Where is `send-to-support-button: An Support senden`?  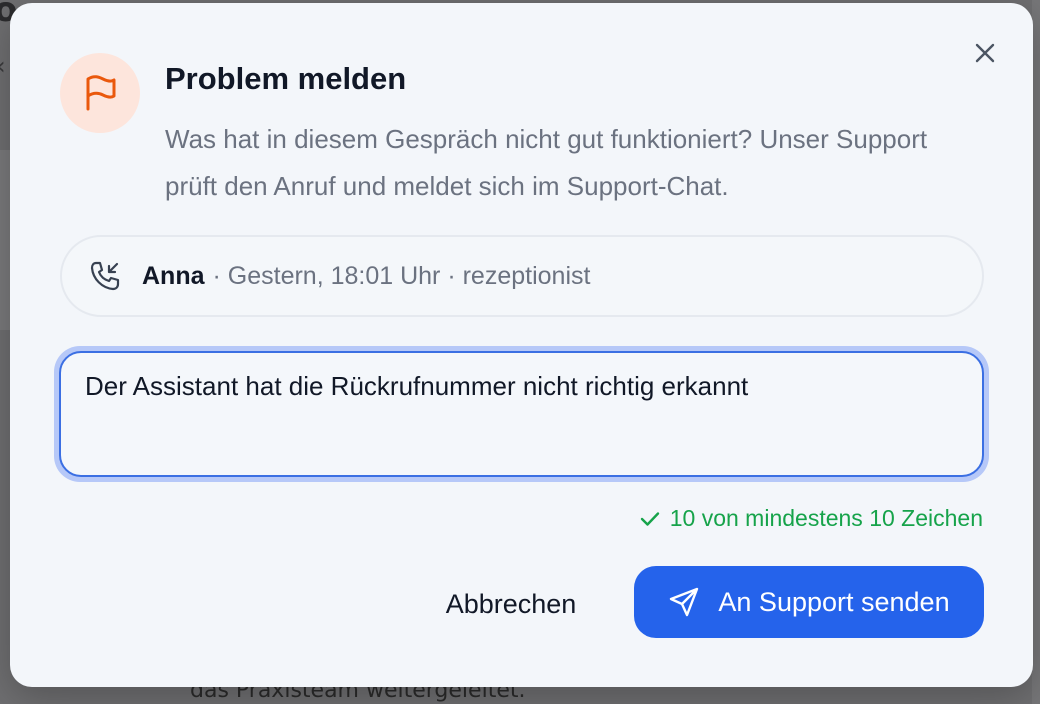 send-to-support-button: An Support senden is located at coordinates (809, 602).